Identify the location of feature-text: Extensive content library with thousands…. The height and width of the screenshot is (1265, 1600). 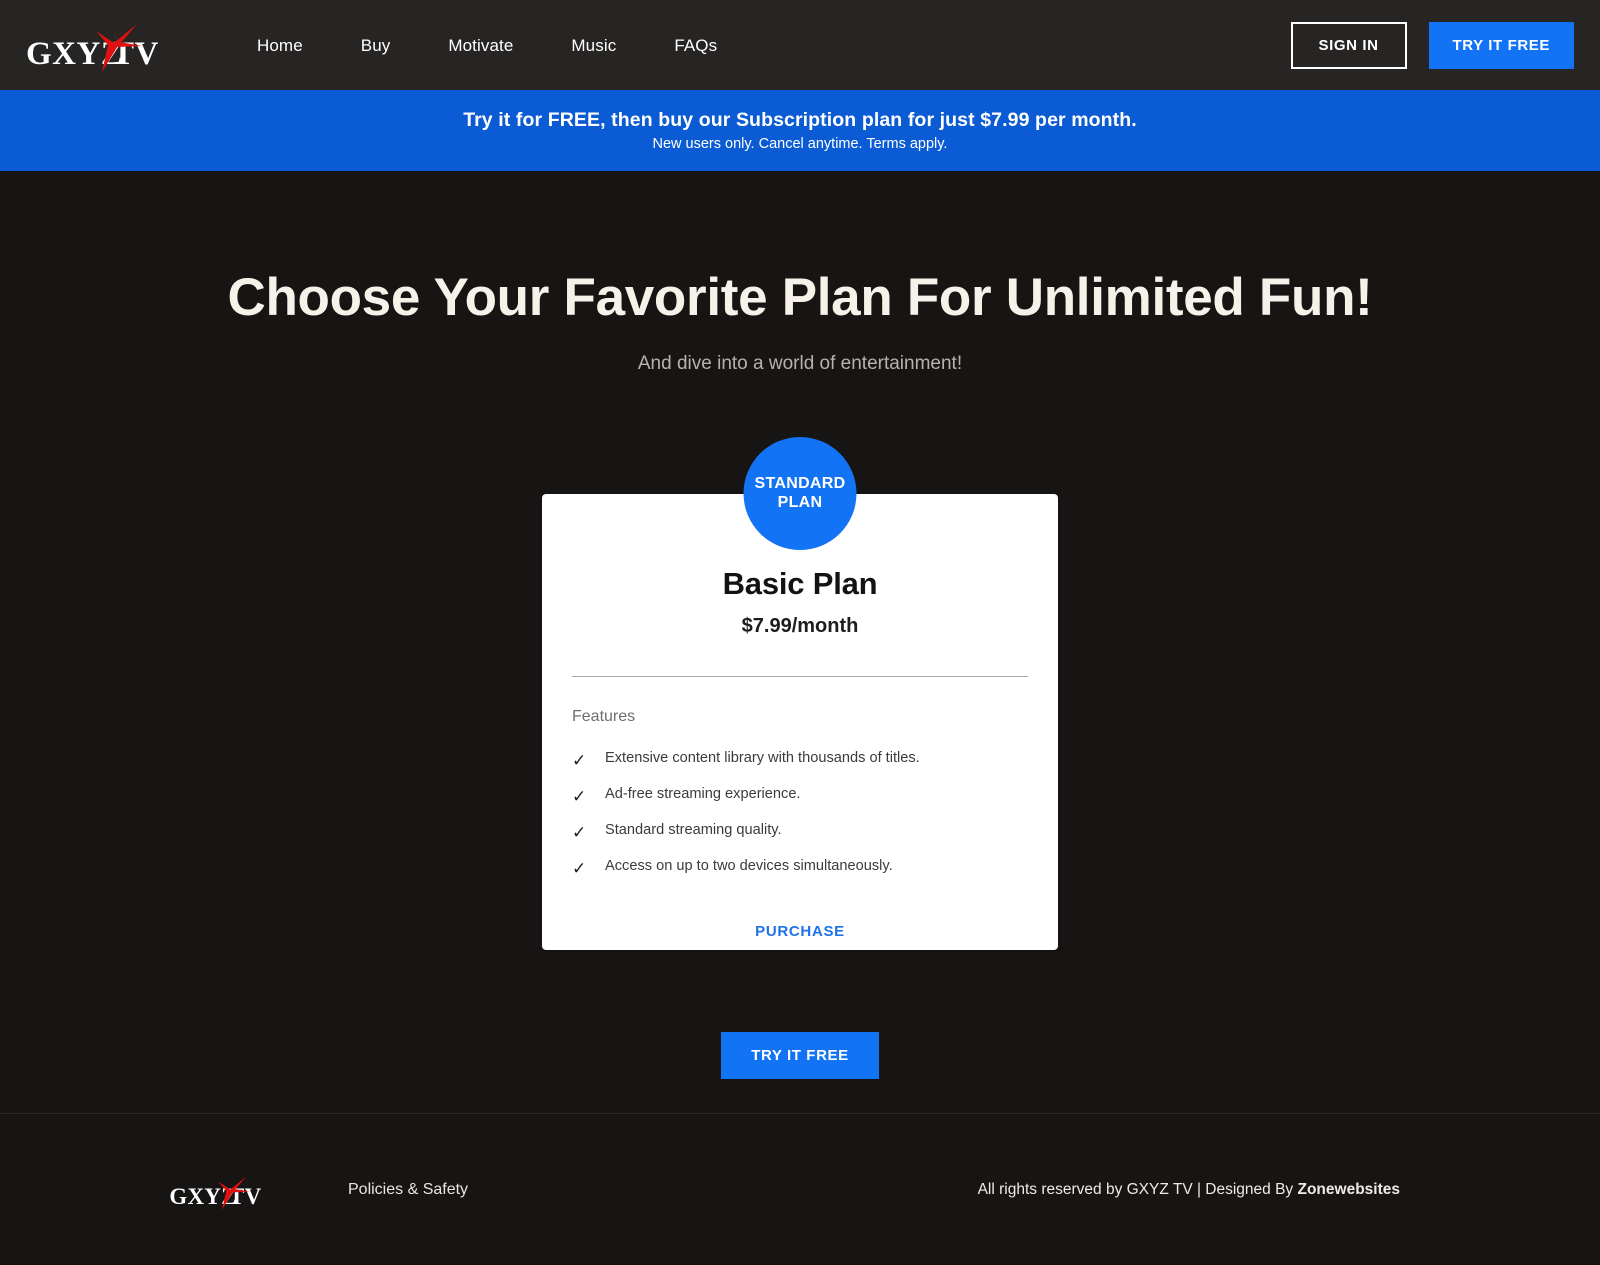
(762, 758).